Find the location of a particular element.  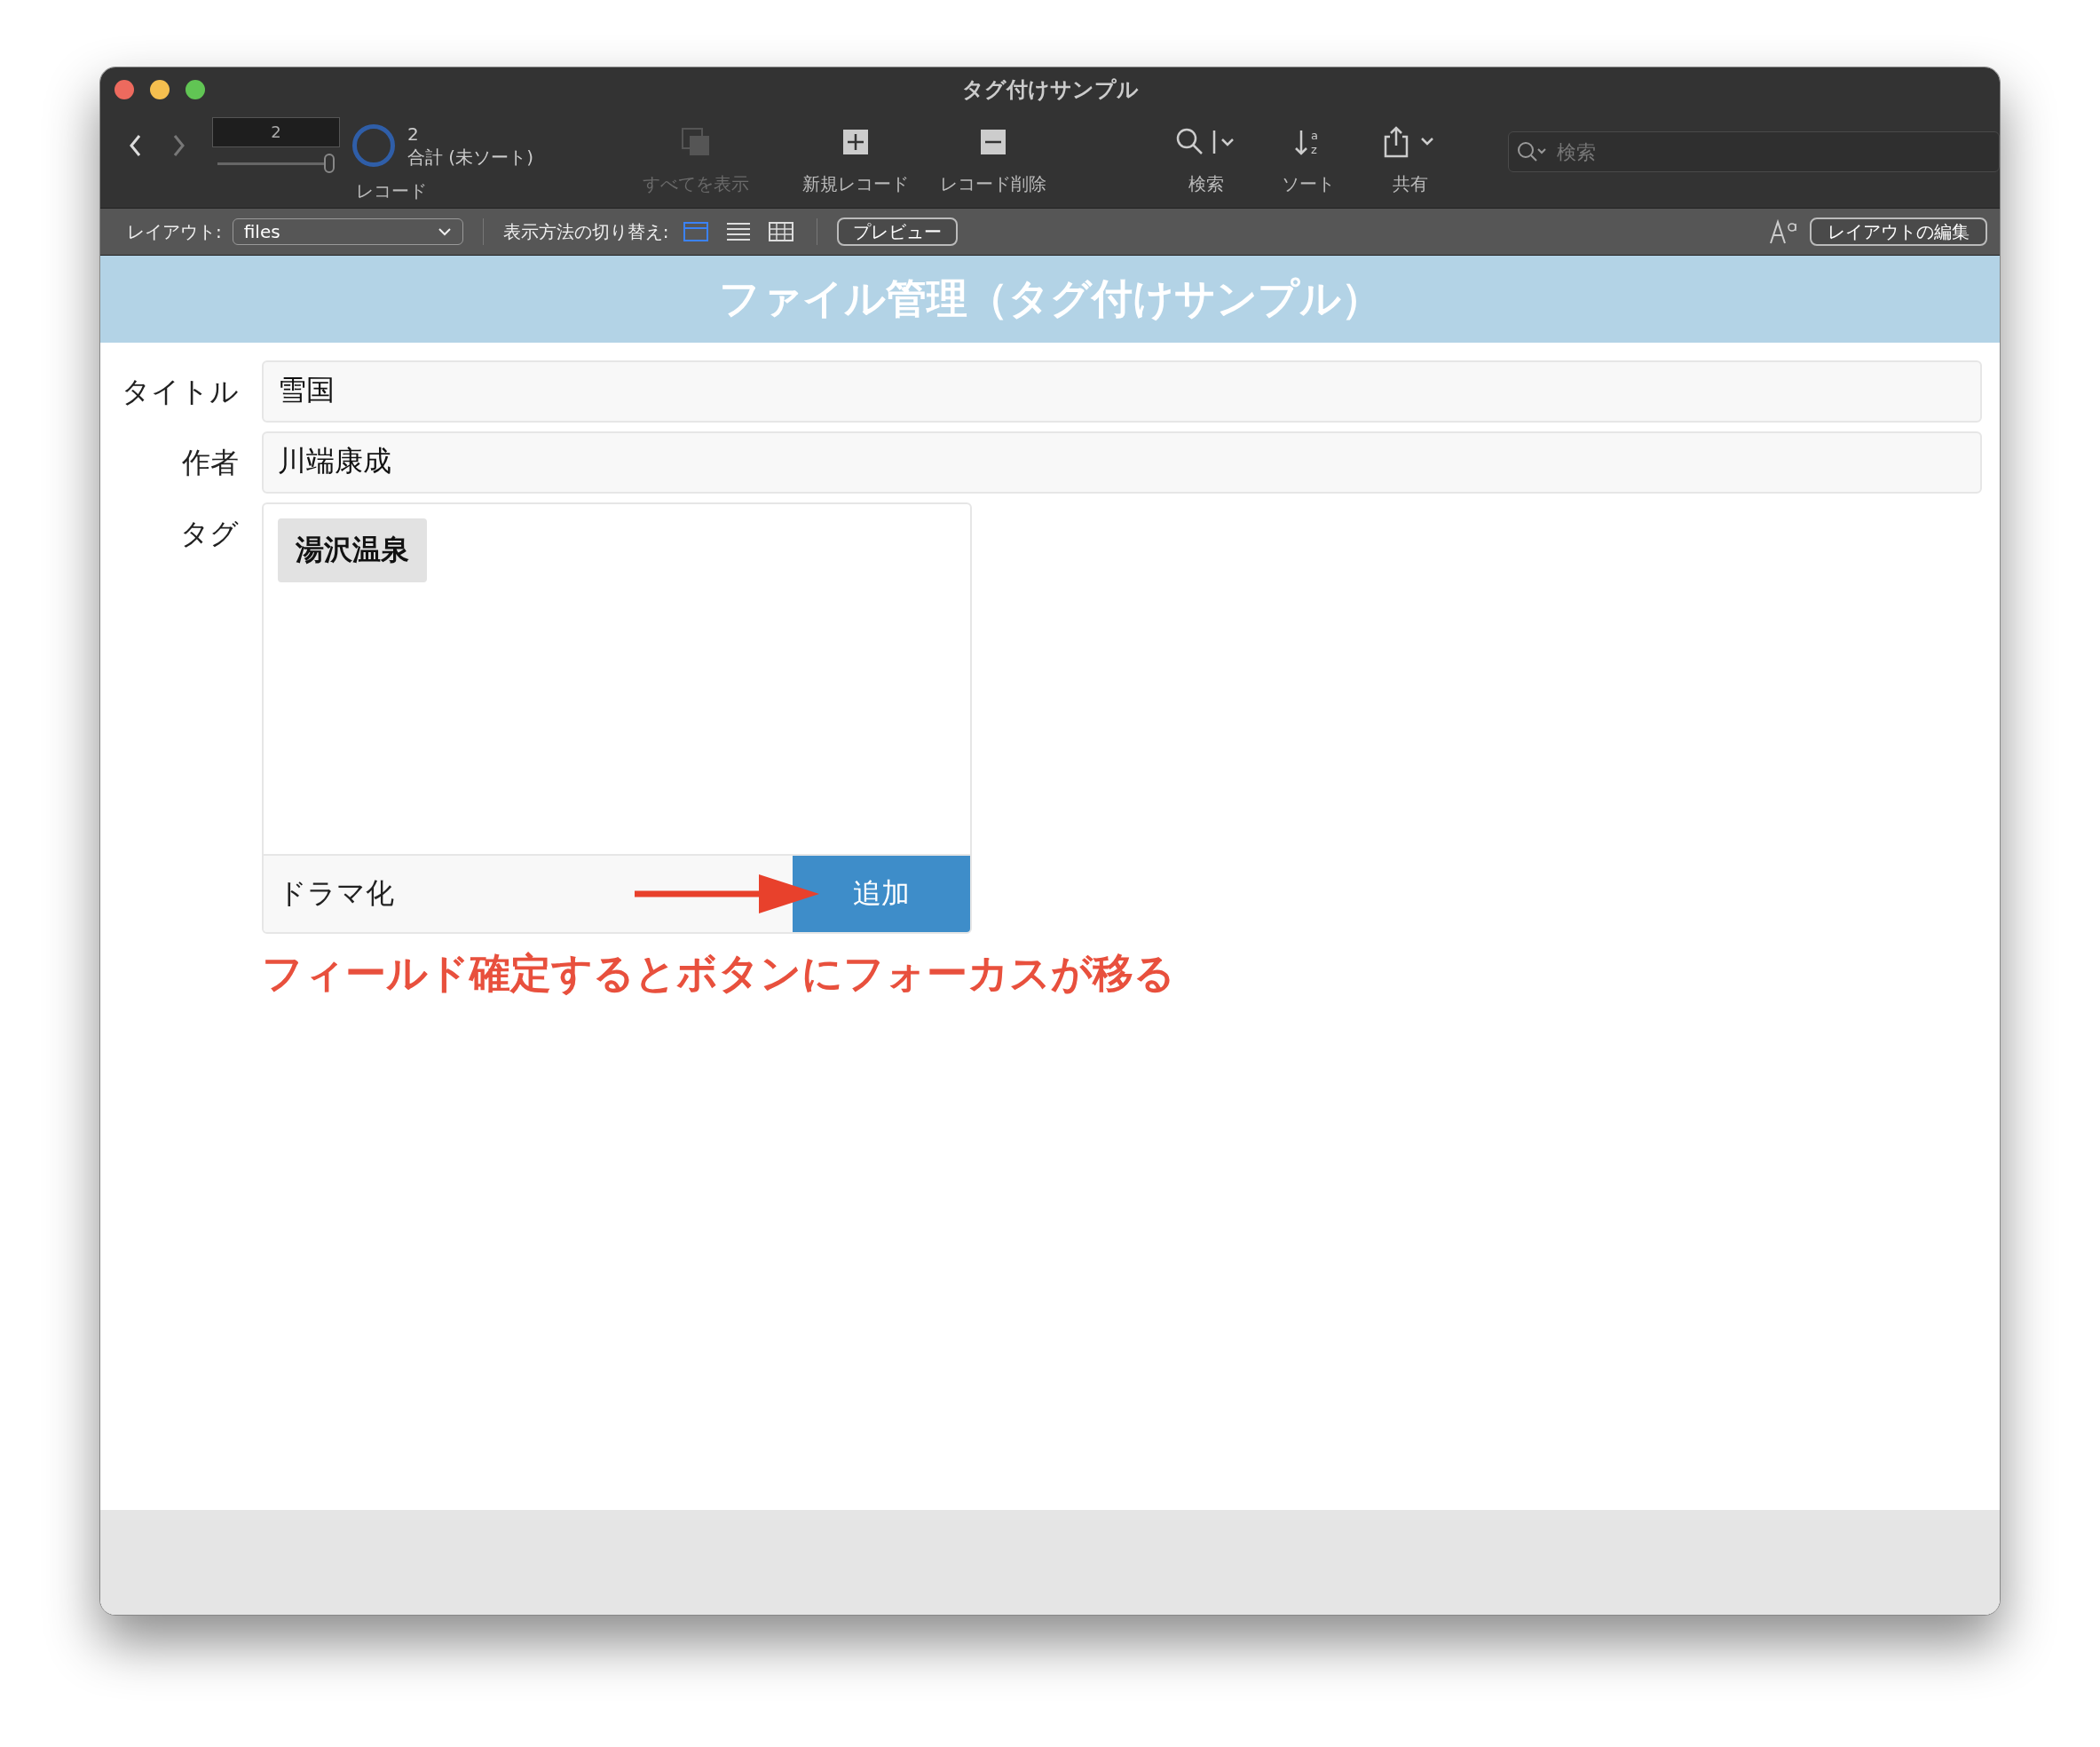

minimize-icon is located at coordinates (160, 89).